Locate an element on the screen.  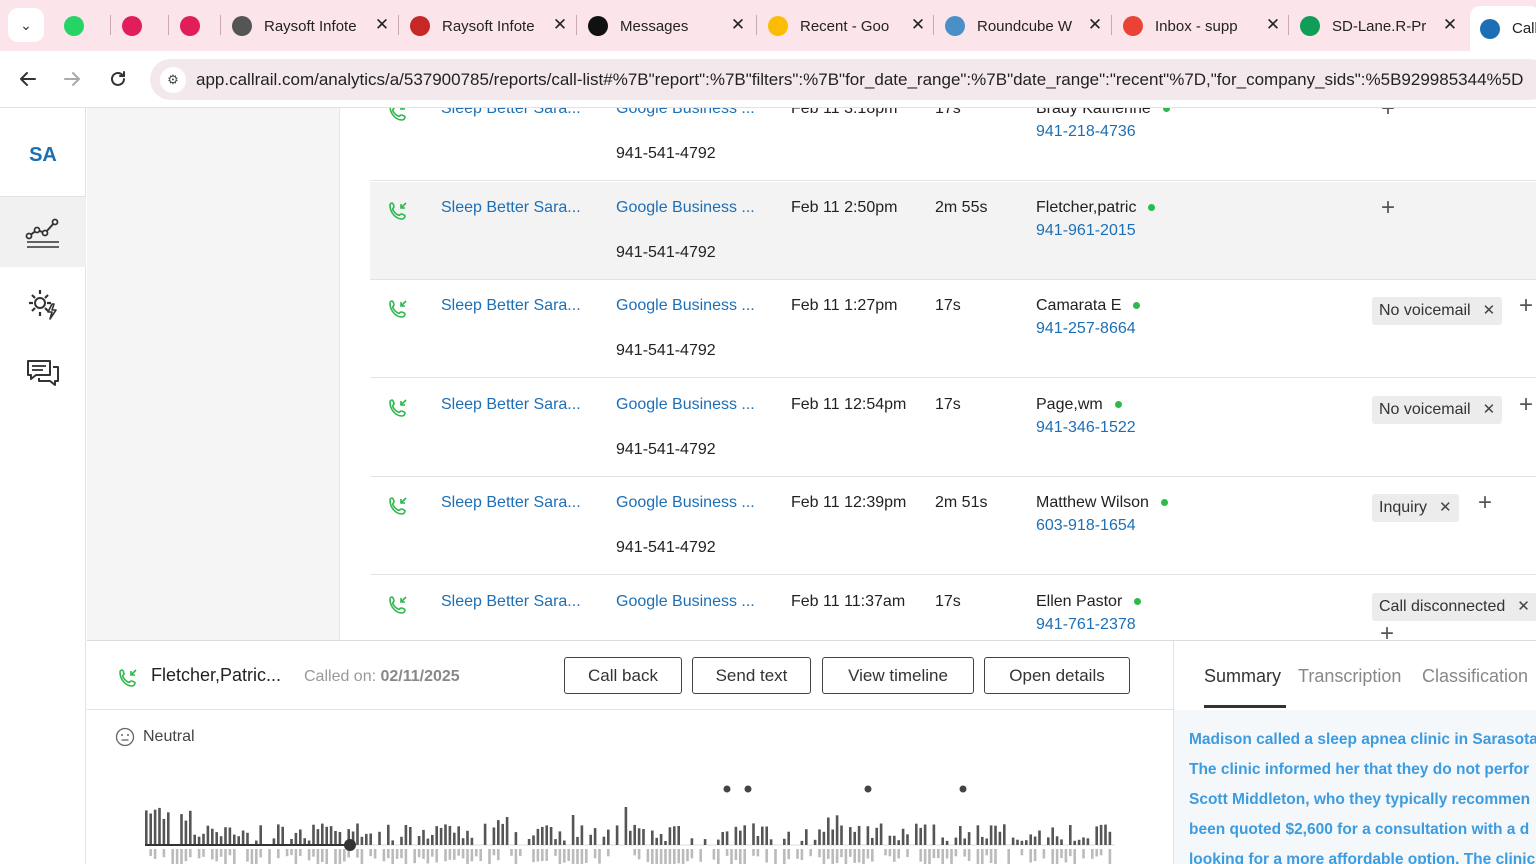
caller-name-text: Camarata E is located at coordinates (1078, 305).